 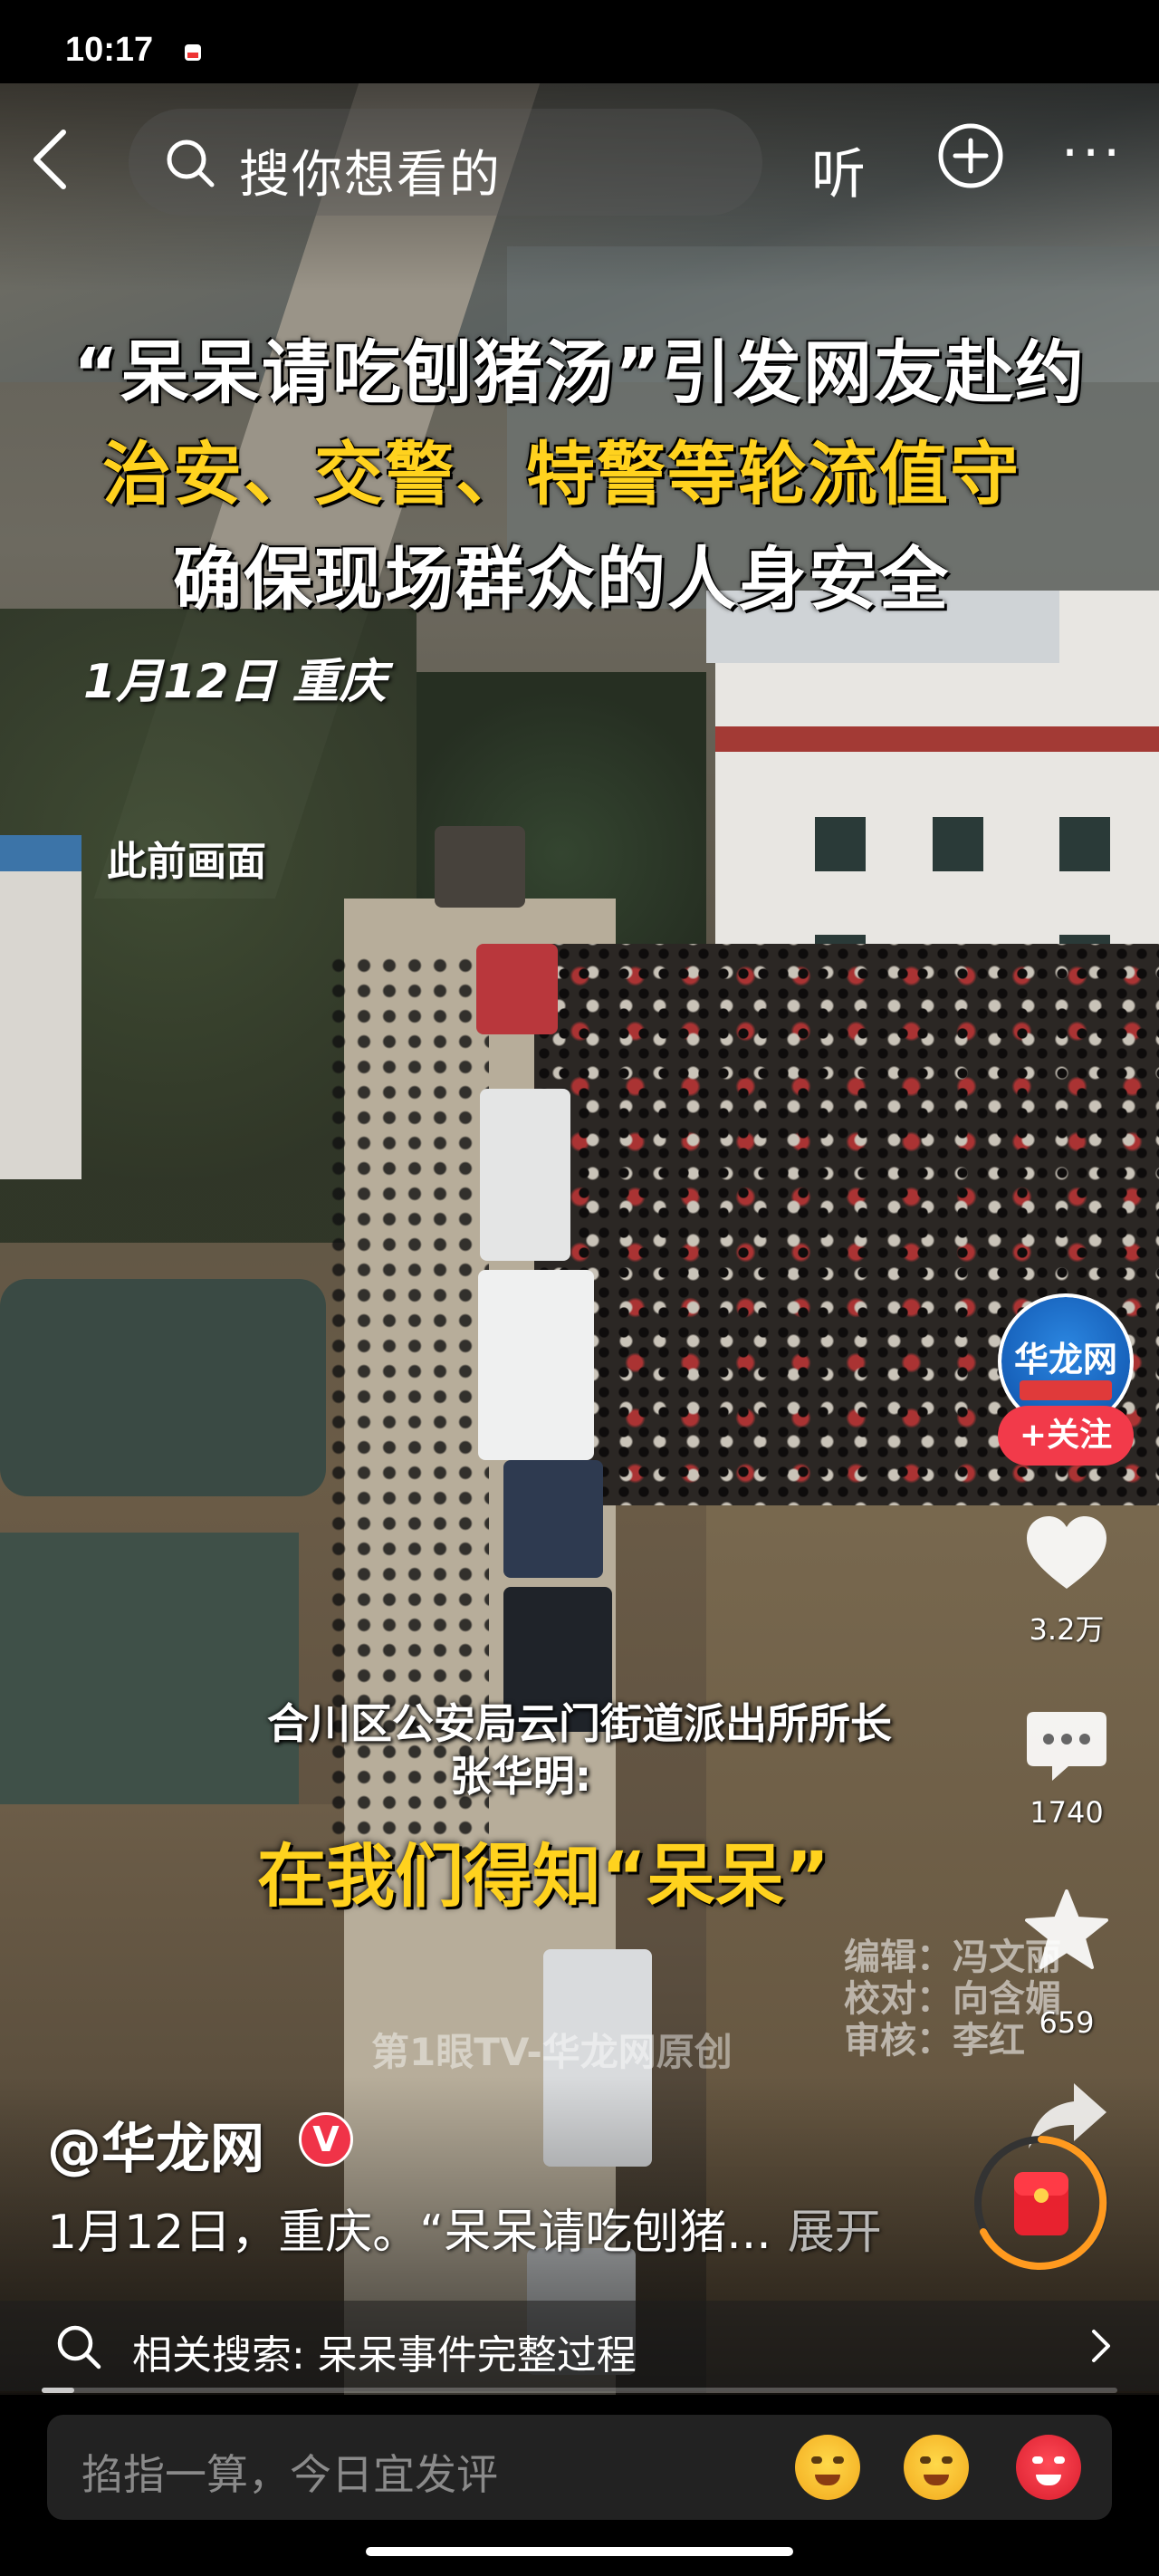 I want to click on top-bar: 搜你想看的 听 ···, so click(x=579, y=161).